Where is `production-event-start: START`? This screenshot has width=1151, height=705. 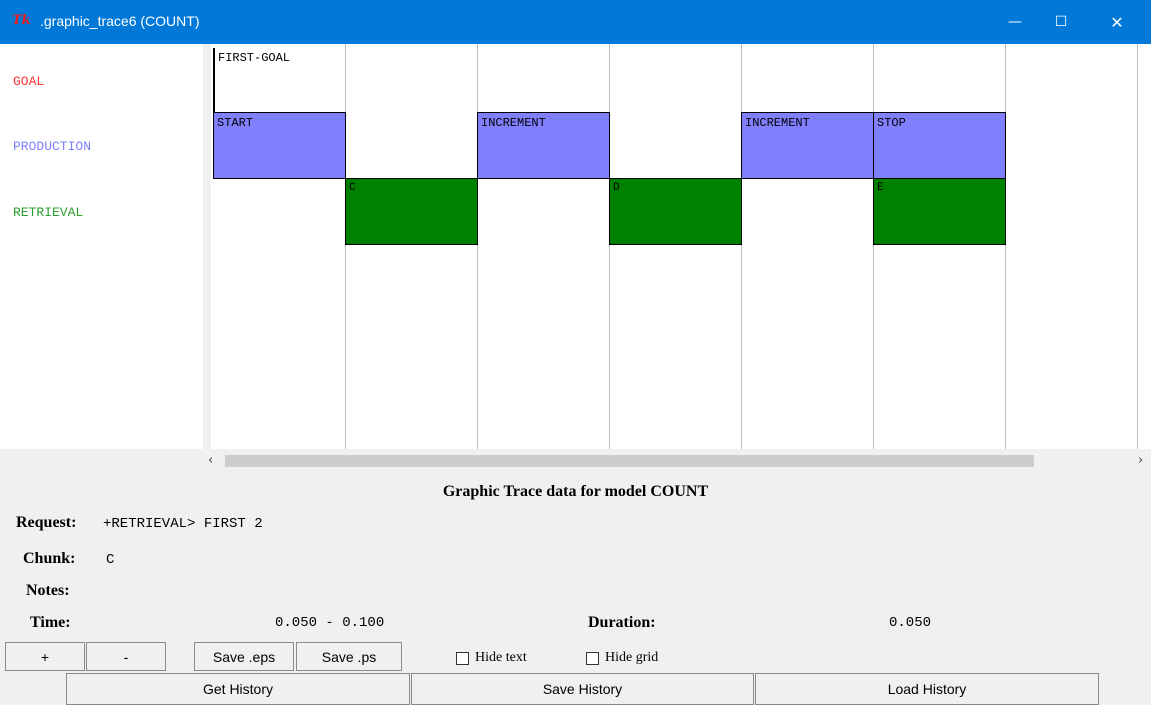
production-event-start: START is located at coordinates (279, 145).